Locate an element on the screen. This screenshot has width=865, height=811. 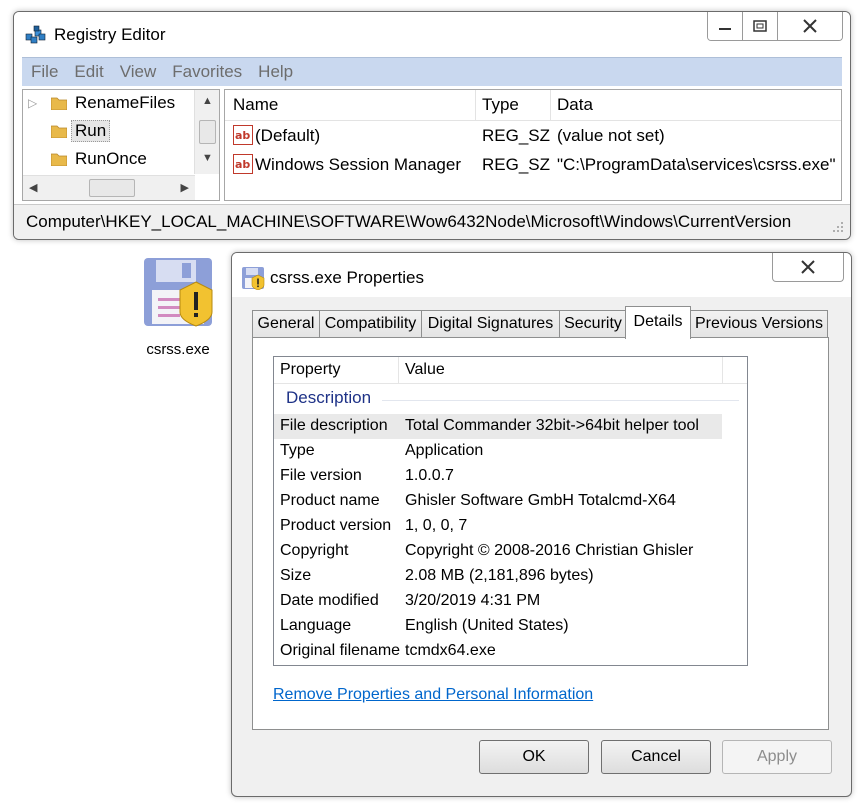
column-header-name: Name is located at coordinates (255, 105).